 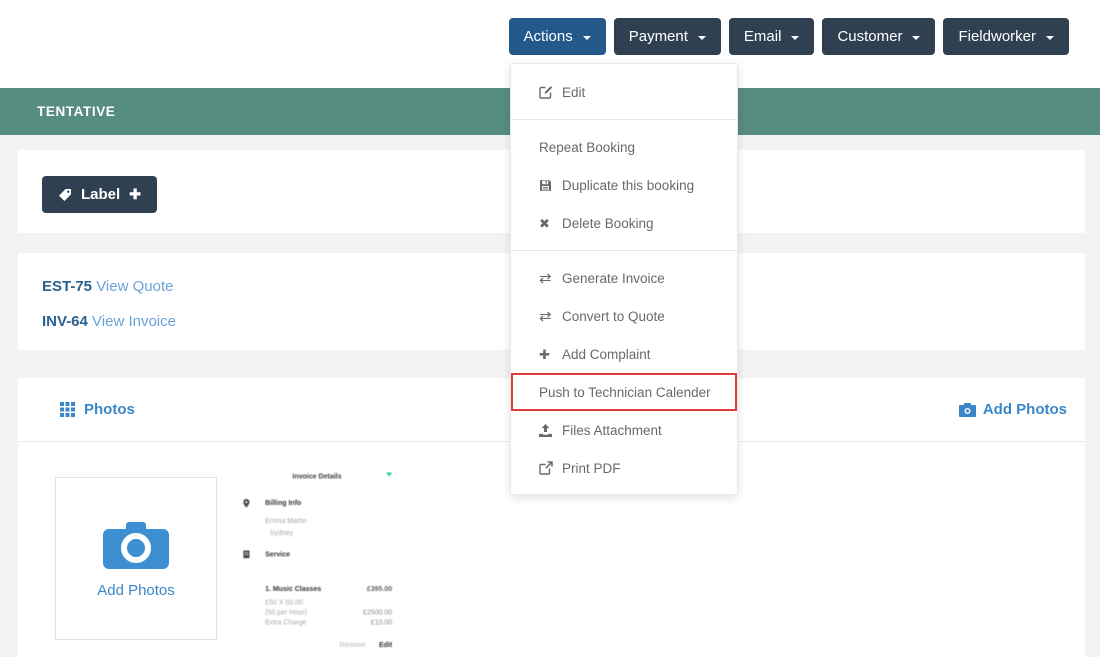 I want to click on preview-billing-heading: Billing Info, so click(x=283, y=503).